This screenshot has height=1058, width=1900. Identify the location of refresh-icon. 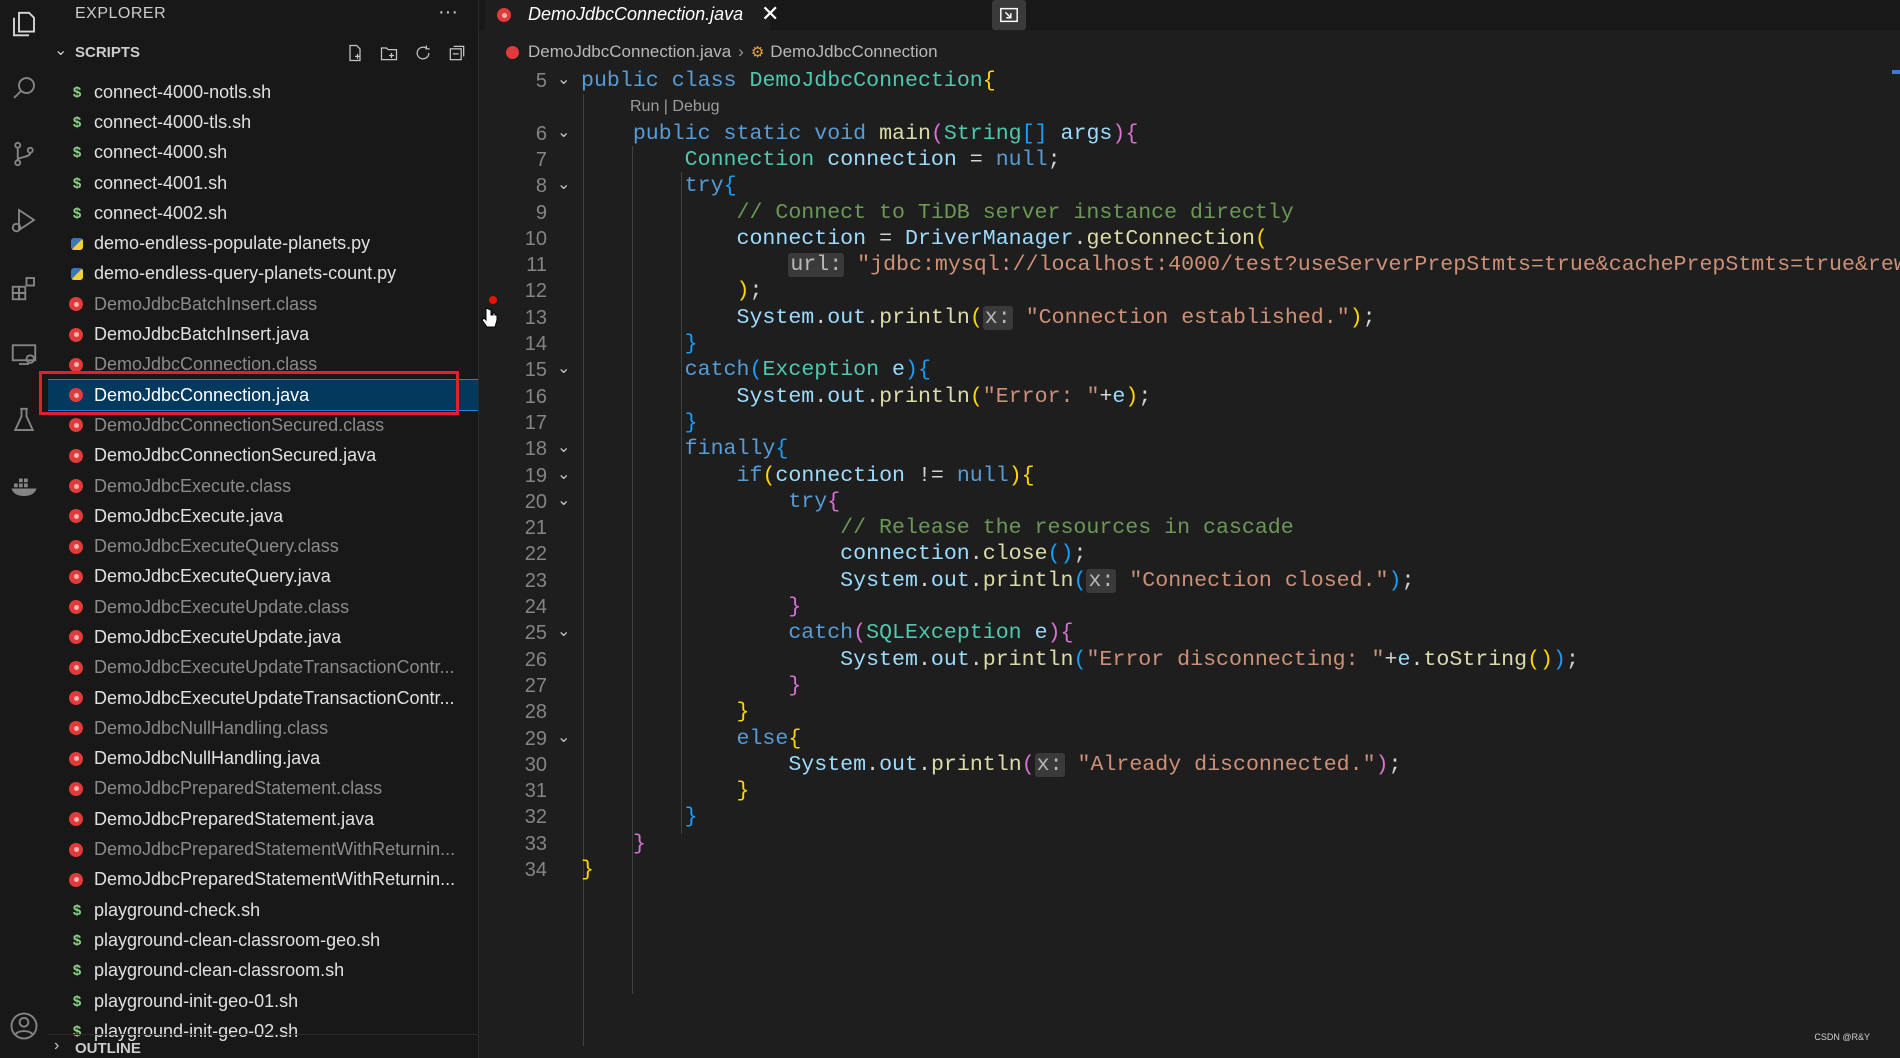
(423, 53).